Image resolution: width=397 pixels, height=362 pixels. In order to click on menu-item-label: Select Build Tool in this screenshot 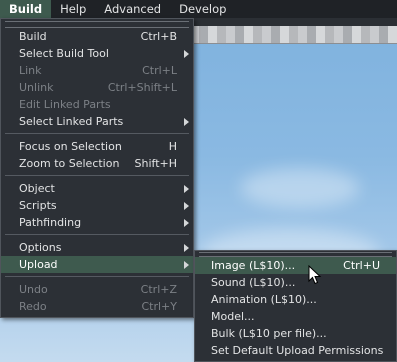, I will do `click(64, 53)`.